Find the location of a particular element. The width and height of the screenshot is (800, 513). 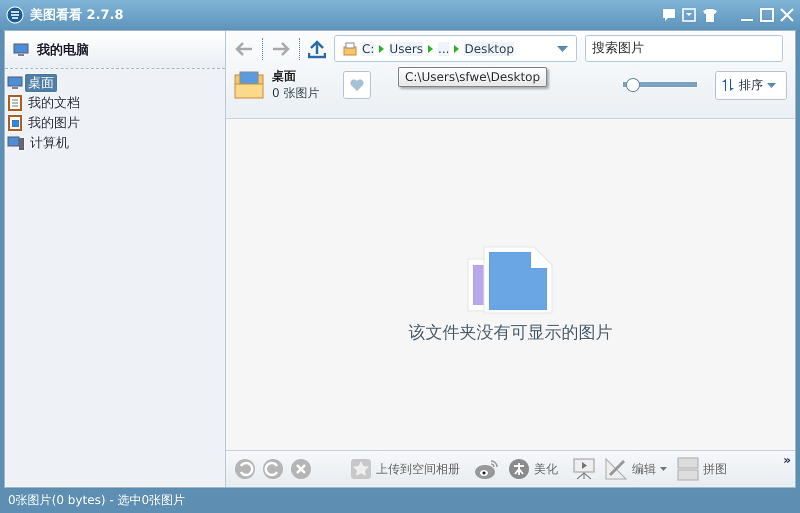

toolbar-button: 美化 is located at coordinates (533, 469).